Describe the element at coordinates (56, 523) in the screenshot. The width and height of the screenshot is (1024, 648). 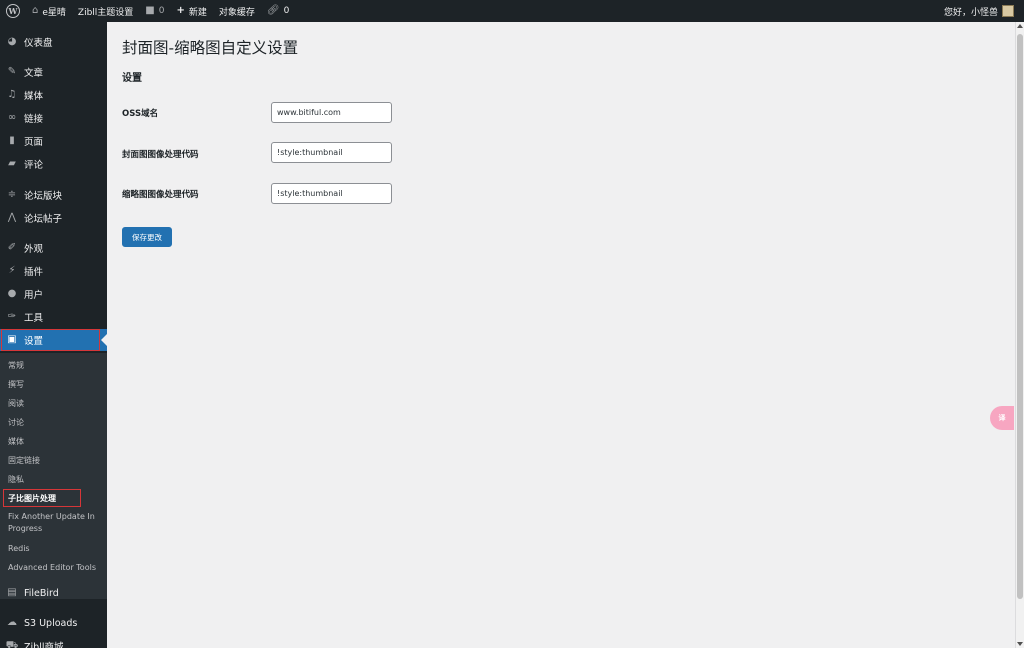
I see `submenu-fix-another-update: Fix Another Update In Progress` at that location.